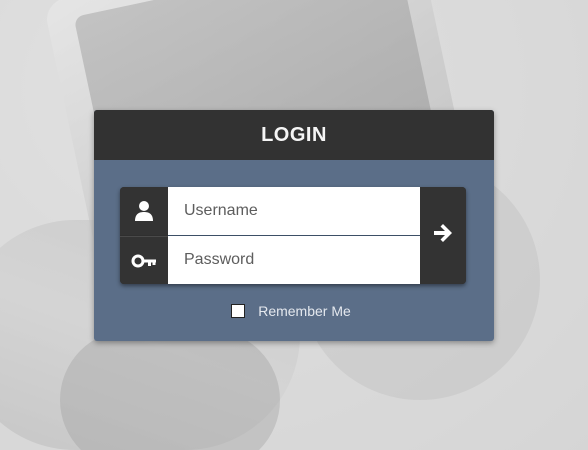 This screenshot has height=450, width=588. I want to click on password-row, so click(270, 260).